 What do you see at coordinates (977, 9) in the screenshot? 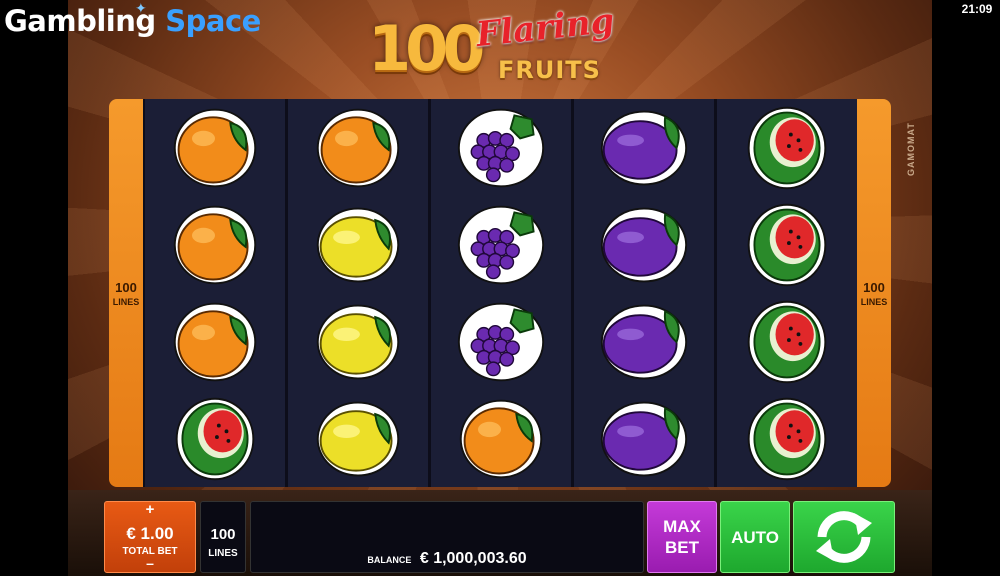
I see `status-clock: 21:09` at bounding box center [977, 9].